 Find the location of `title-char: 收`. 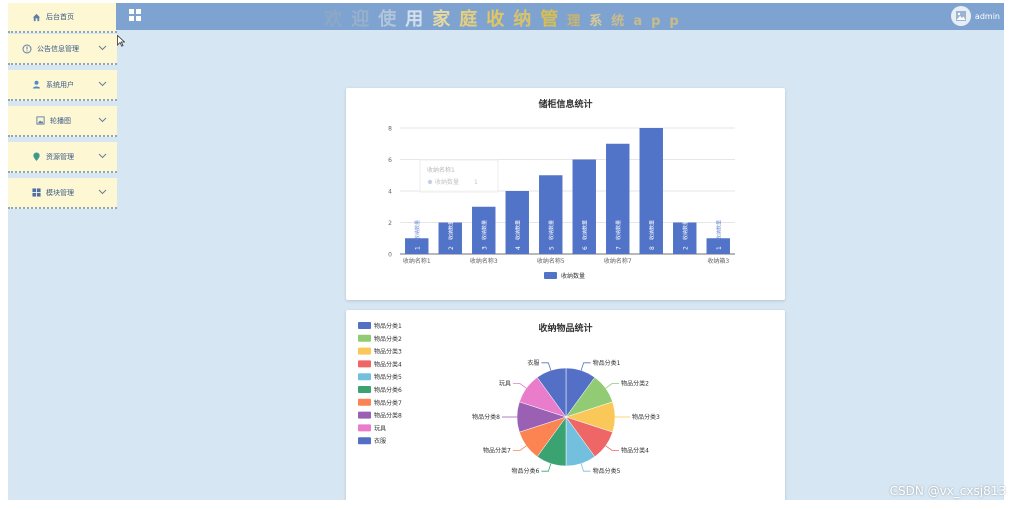

title-char: 收 is located at coordinates (500, 19).